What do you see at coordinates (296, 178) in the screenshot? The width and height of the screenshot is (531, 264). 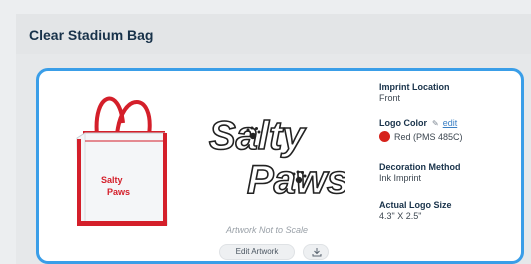 I see `logo-line-2: Paws` at bounding box center [296, 178].